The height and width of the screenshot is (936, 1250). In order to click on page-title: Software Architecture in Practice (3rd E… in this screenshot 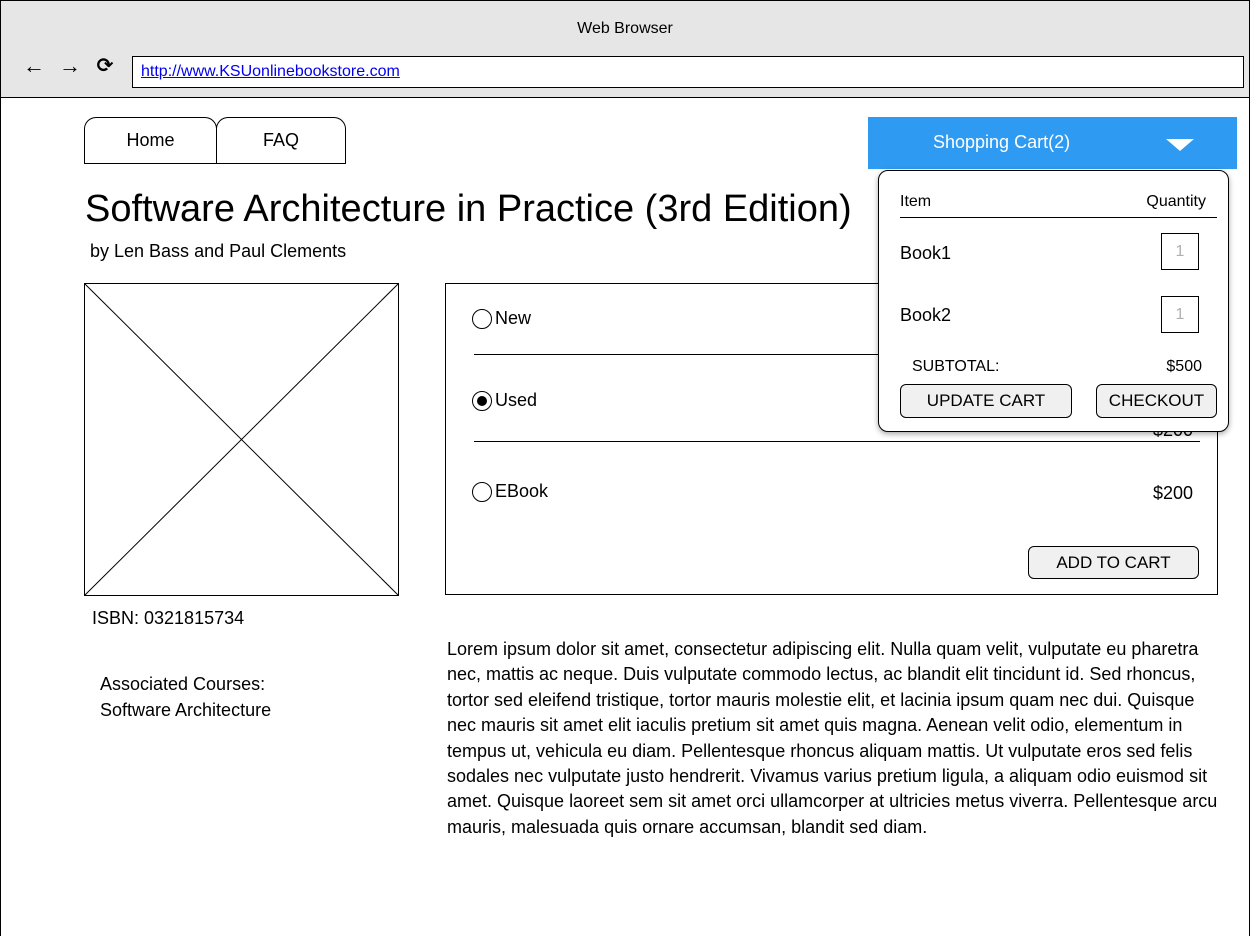, I will do `click(468, 209)`.